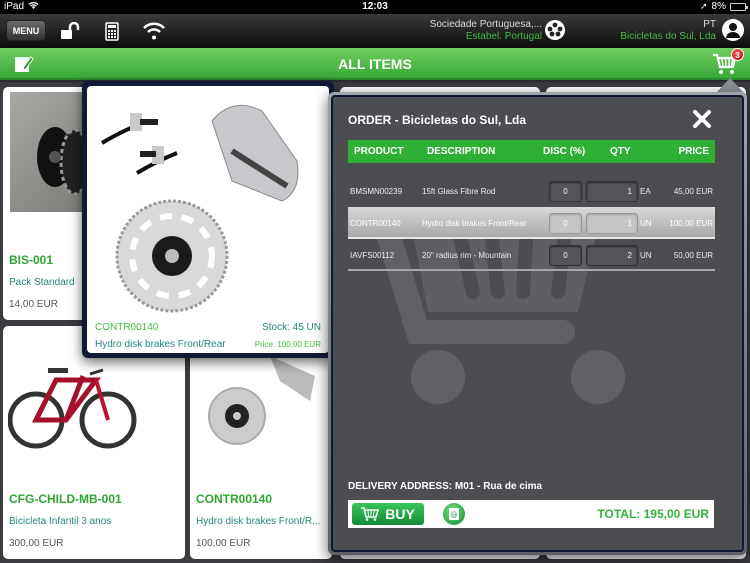 Image resolution: width=750 pixels, height=563 pixels. Describe the element at coordinates (36, 543) in the screenshot. I see `product-price: 300,00 EUR` at that location.